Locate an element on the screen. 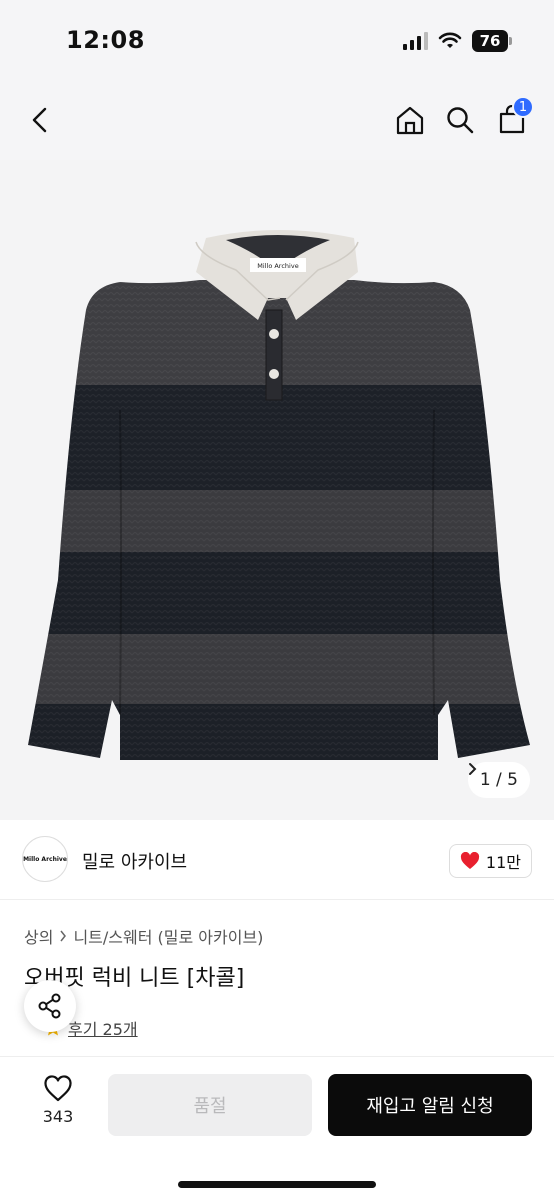 This screenshot has width=554, height=1200. wishlist-button: 343 is located at coordinates (58, 1110).